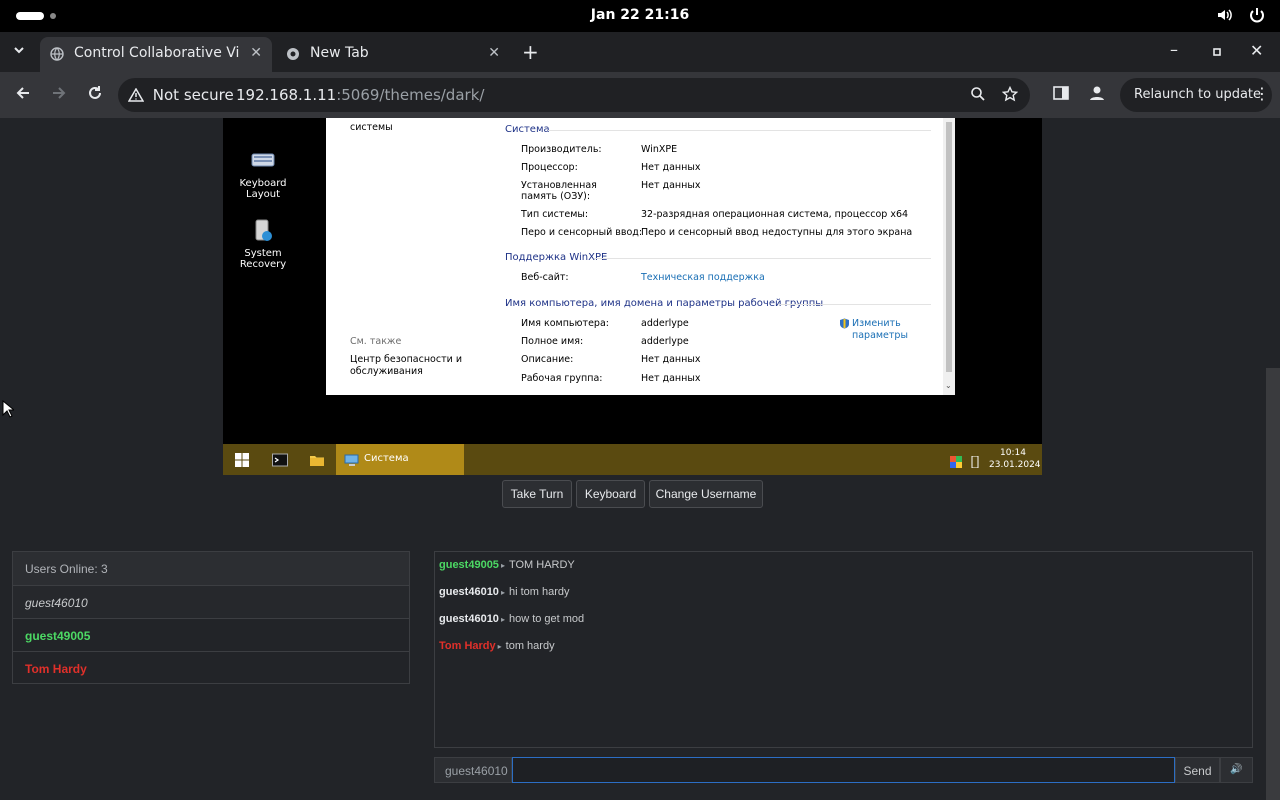  Describe the element at coordinates (476, 771) in the screenshot. I see `current-username: guest46010` at that location.